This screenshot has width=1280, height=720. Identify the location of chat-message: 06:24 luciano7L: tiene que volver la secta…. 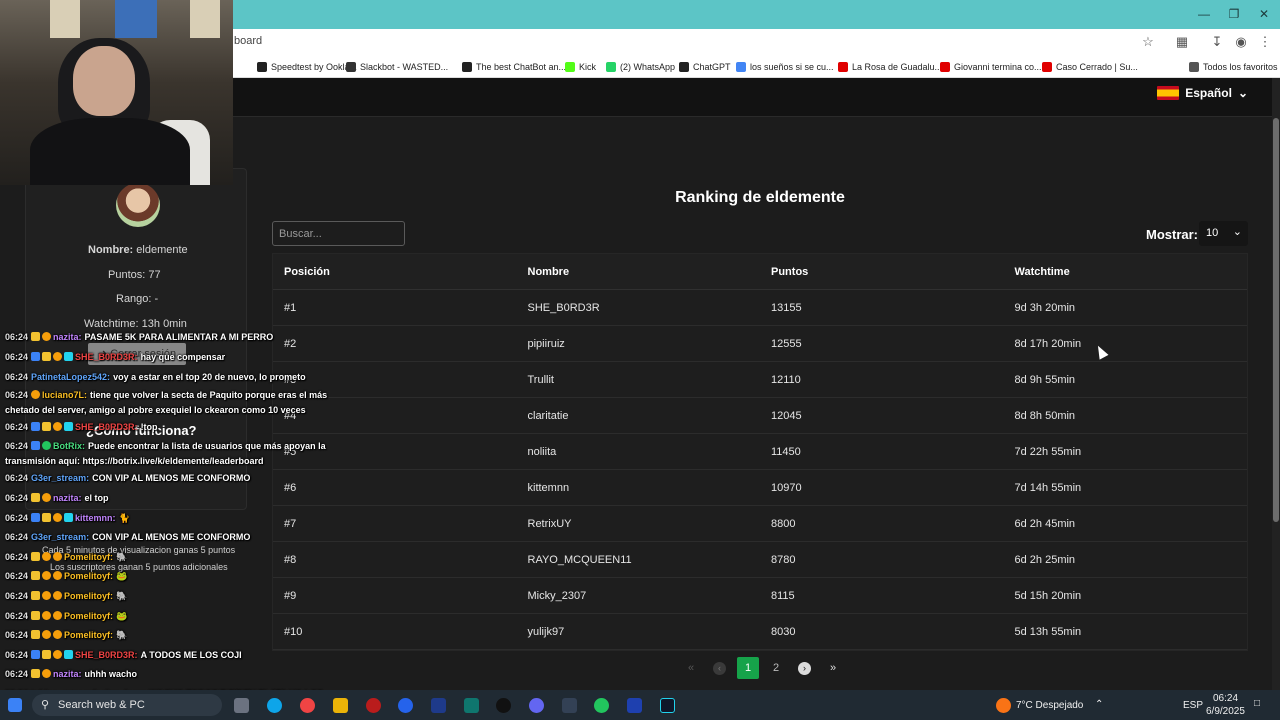
(170, 403).